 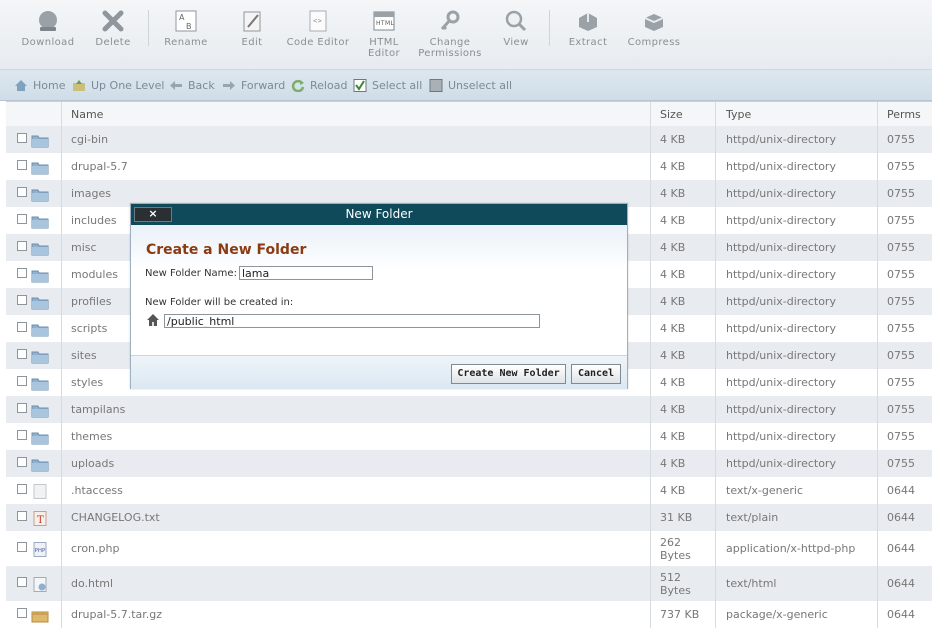 I want to click on table-row: tampilans 4 KB httpd/unix-directory 0755, so click(x=469, y=409).